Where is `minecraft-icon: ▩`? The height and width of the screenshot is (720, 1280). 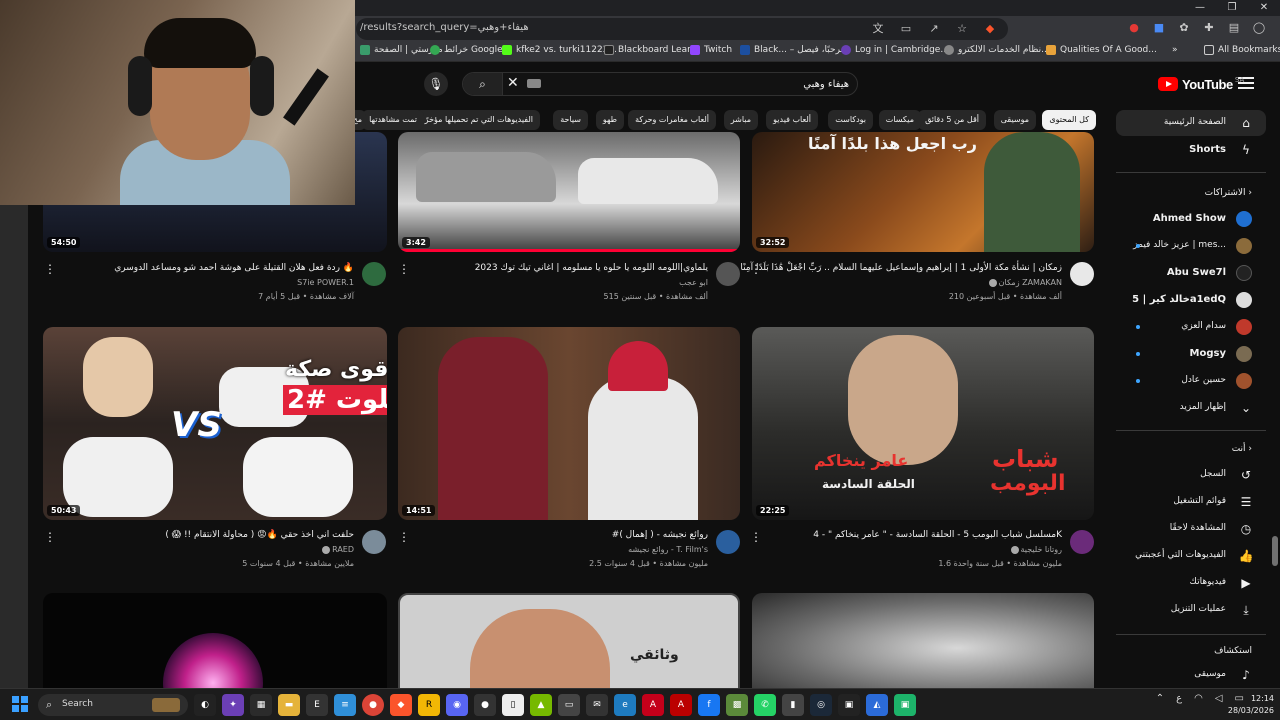
minecraft-icon: ▩ is located at coordinates (737, 705).